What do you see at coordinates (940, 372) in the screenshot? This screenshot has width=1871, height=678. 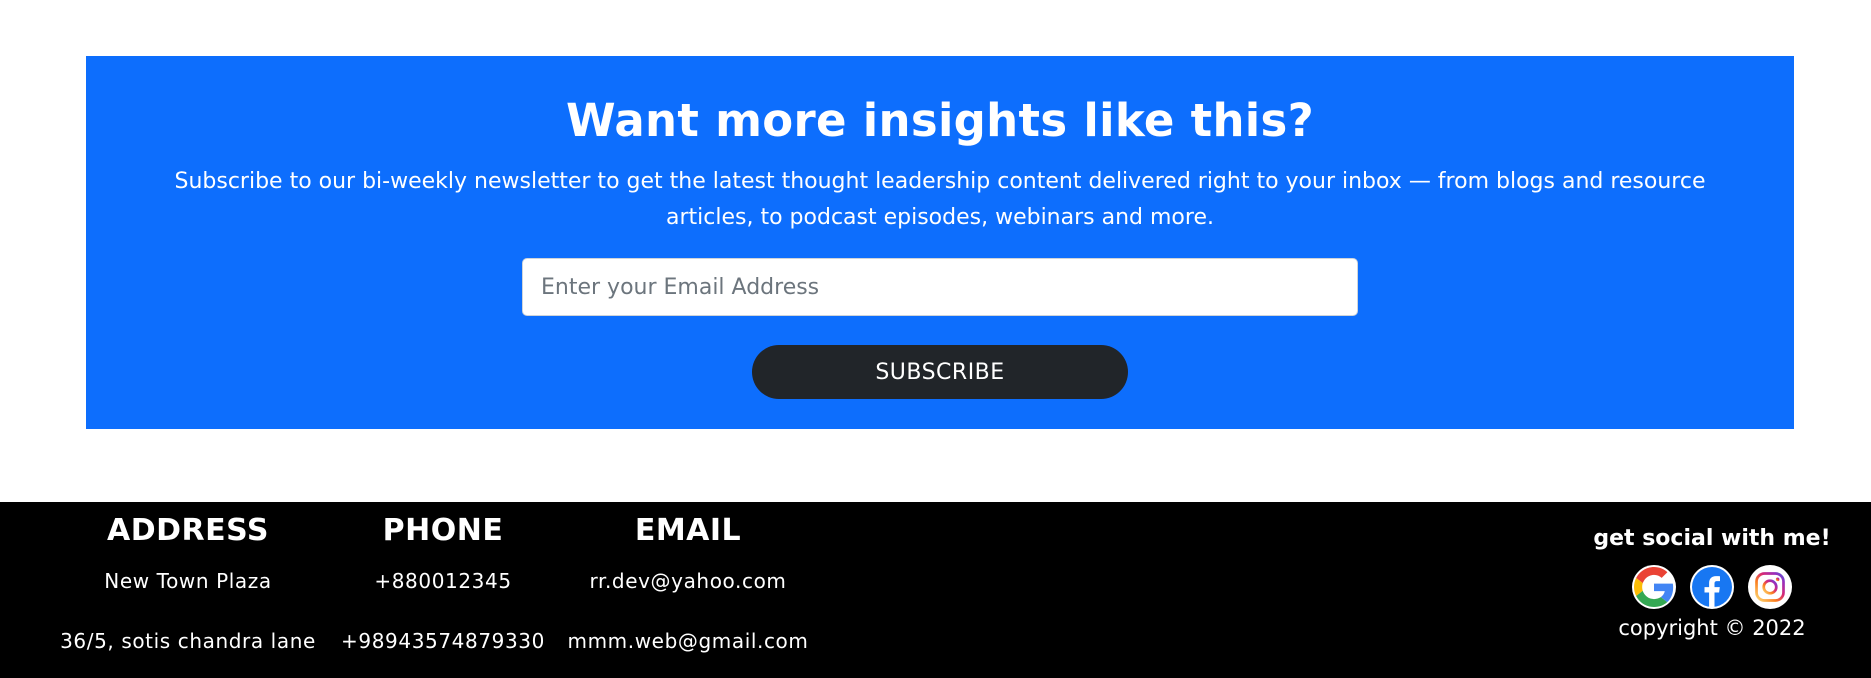 I see `subscribe-button: SUBSCRIBE` at bounding box center [940, 372].